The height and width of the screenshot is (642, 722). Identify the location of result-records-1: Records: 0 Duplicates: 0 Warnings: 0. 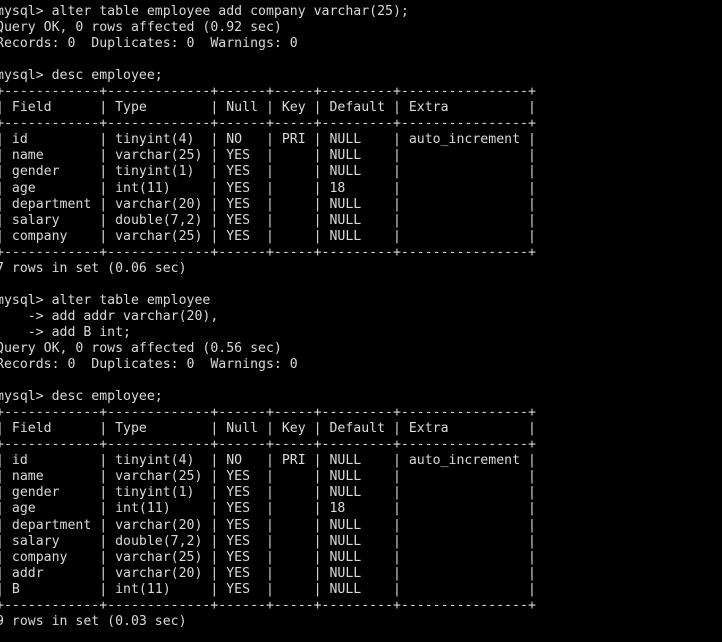
(149, 44).